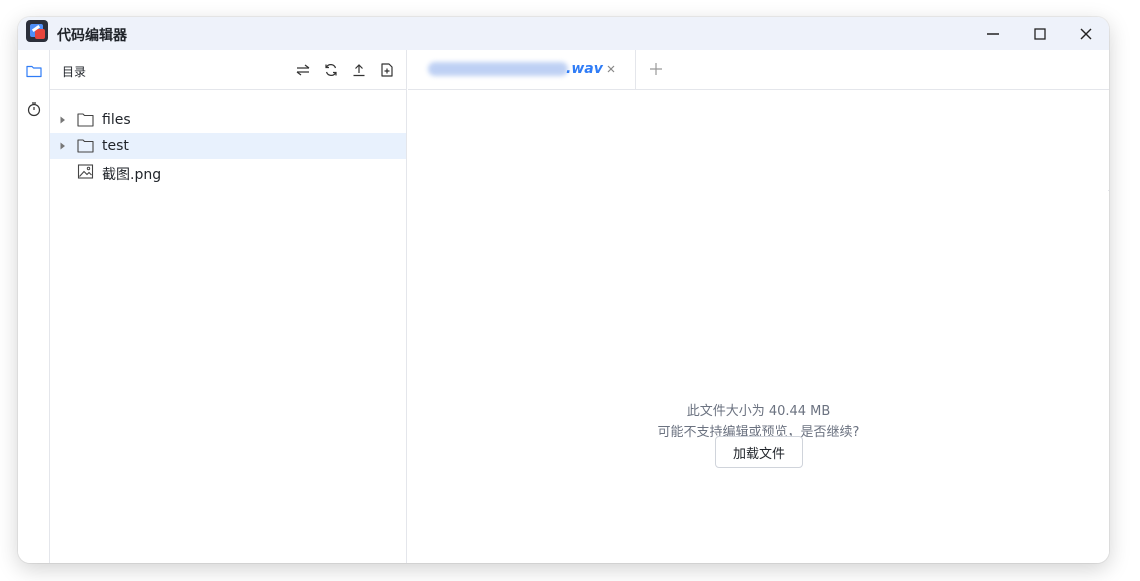 This screenshot has height=581, width=1140. Describe the element at coordinates (228, 70) in the screenshot. I see `explorer-header: 目录` at that location.